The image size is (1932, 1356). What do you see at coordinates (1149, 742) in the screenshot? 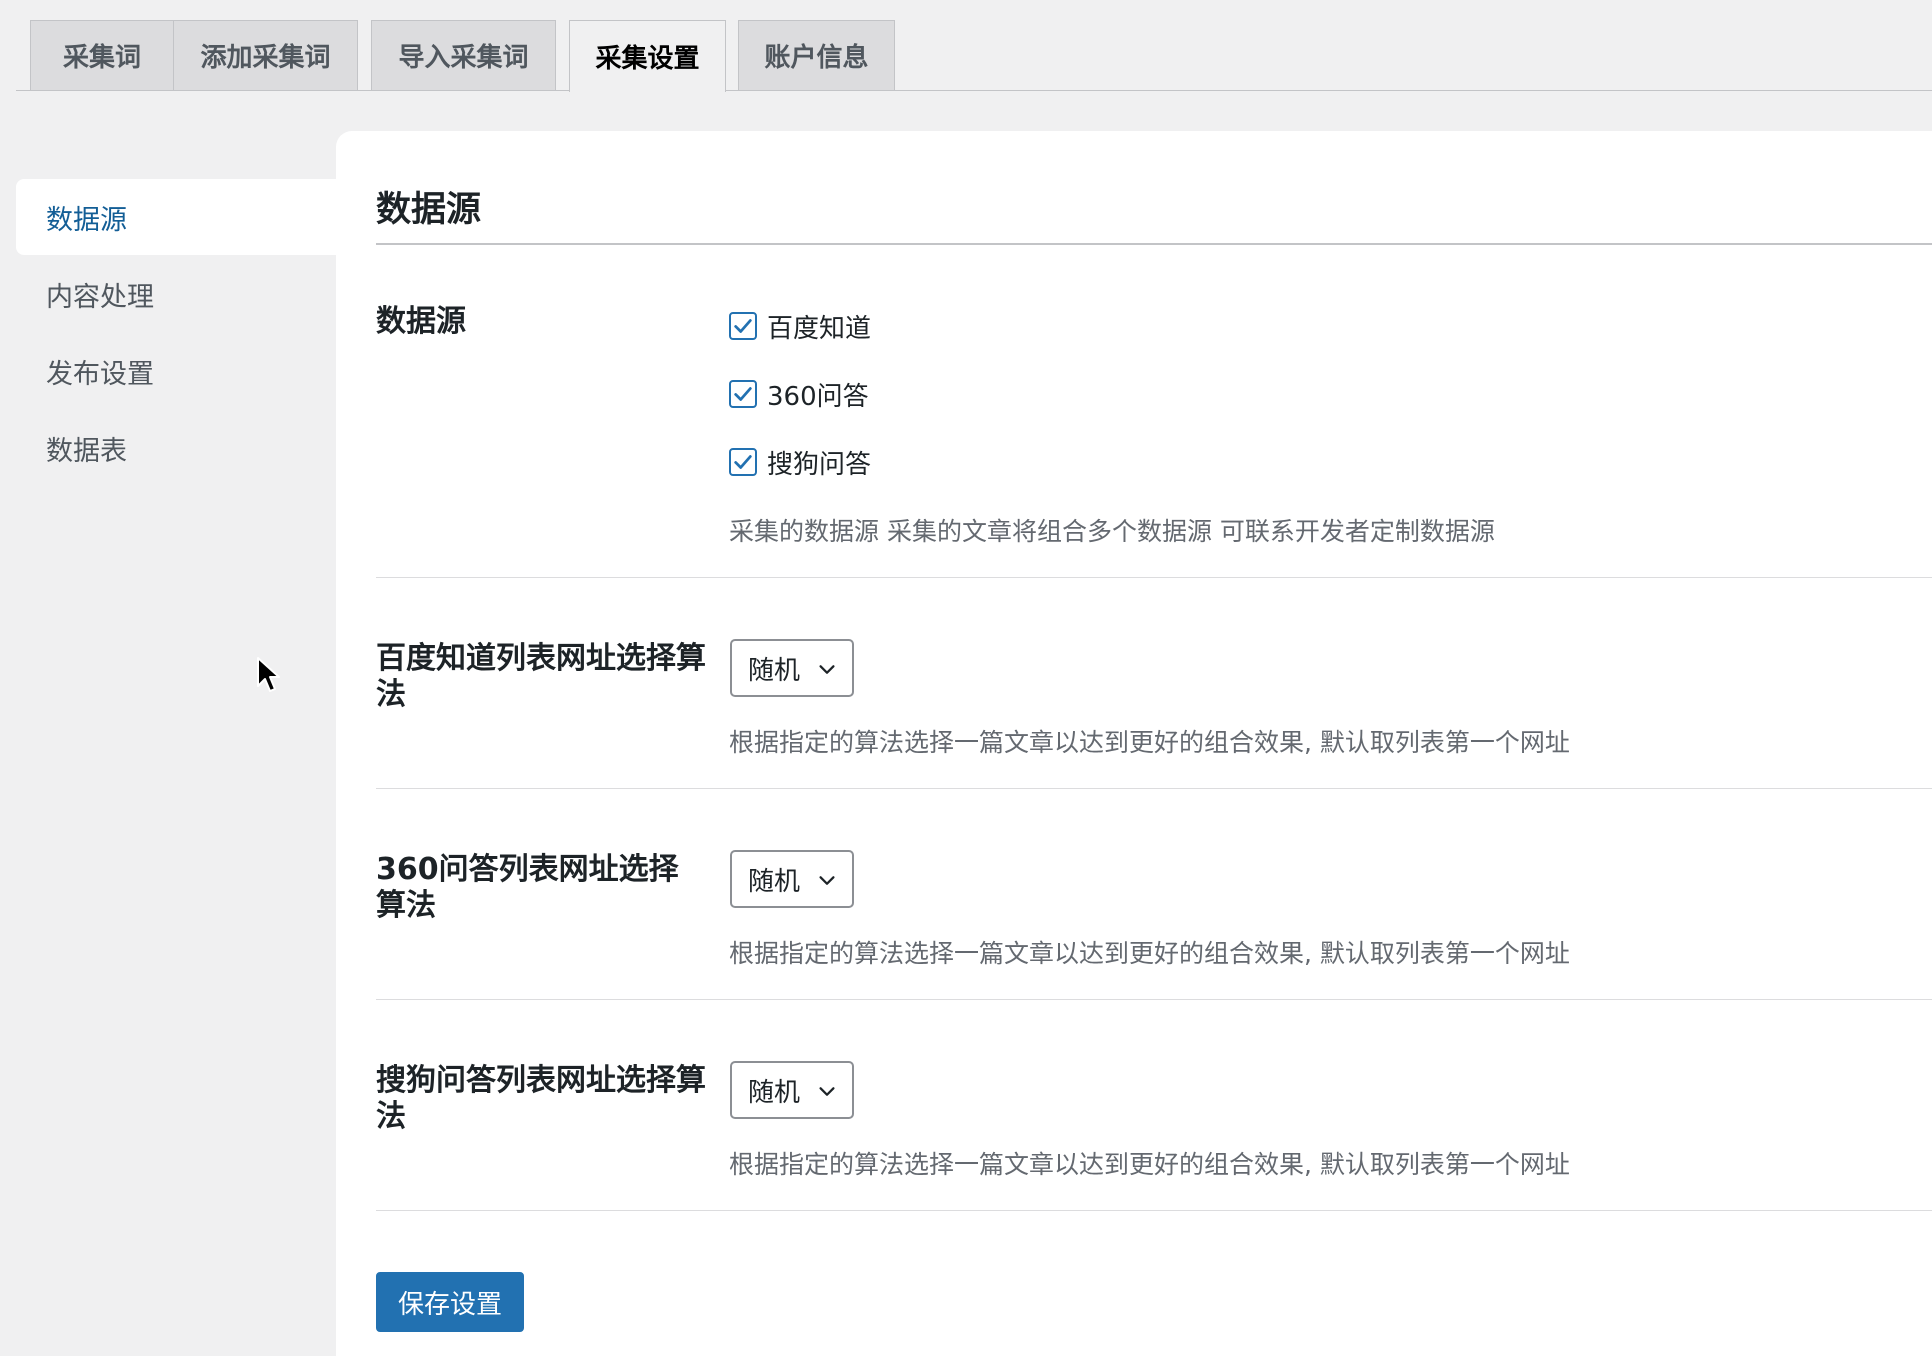
I see `baidu-algorithm-description: 根据指定的算法选择一篇文章以达到更好的组合效果, 默认取列表第一个网址` at bounding box center [1149, 742].